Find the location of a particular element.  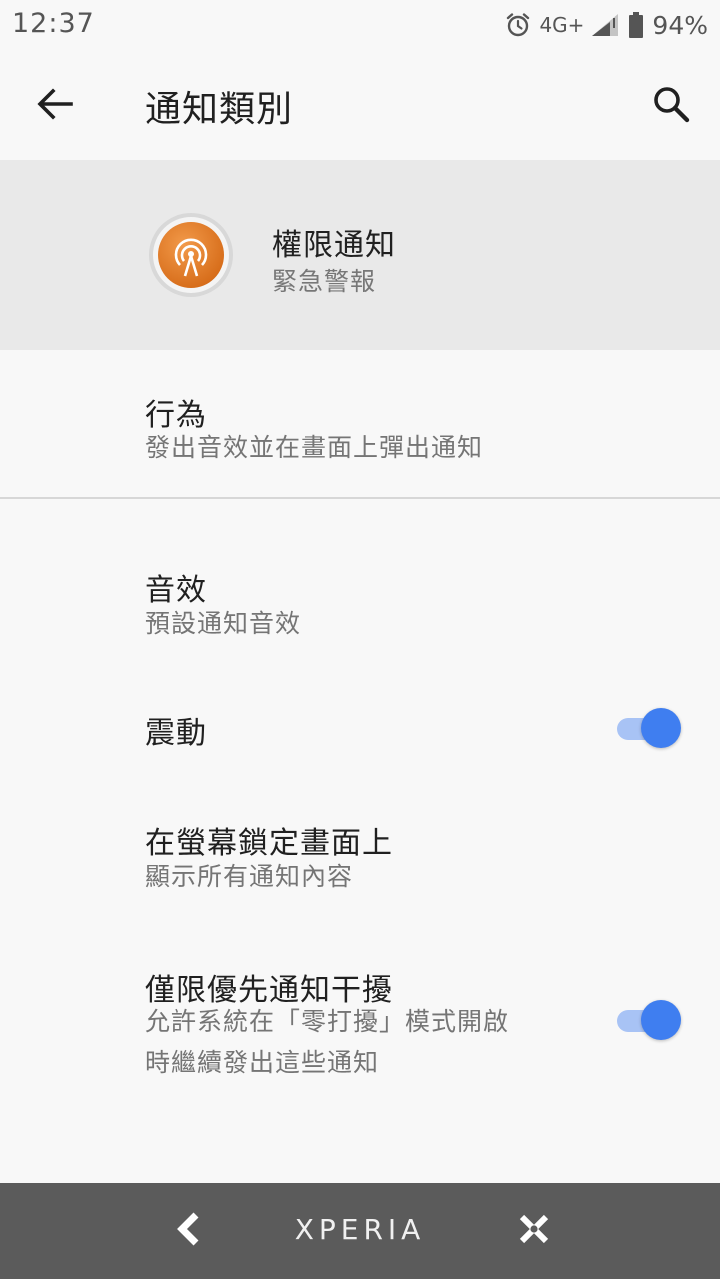

nav-close-button is located at coordinates (534, 1231).